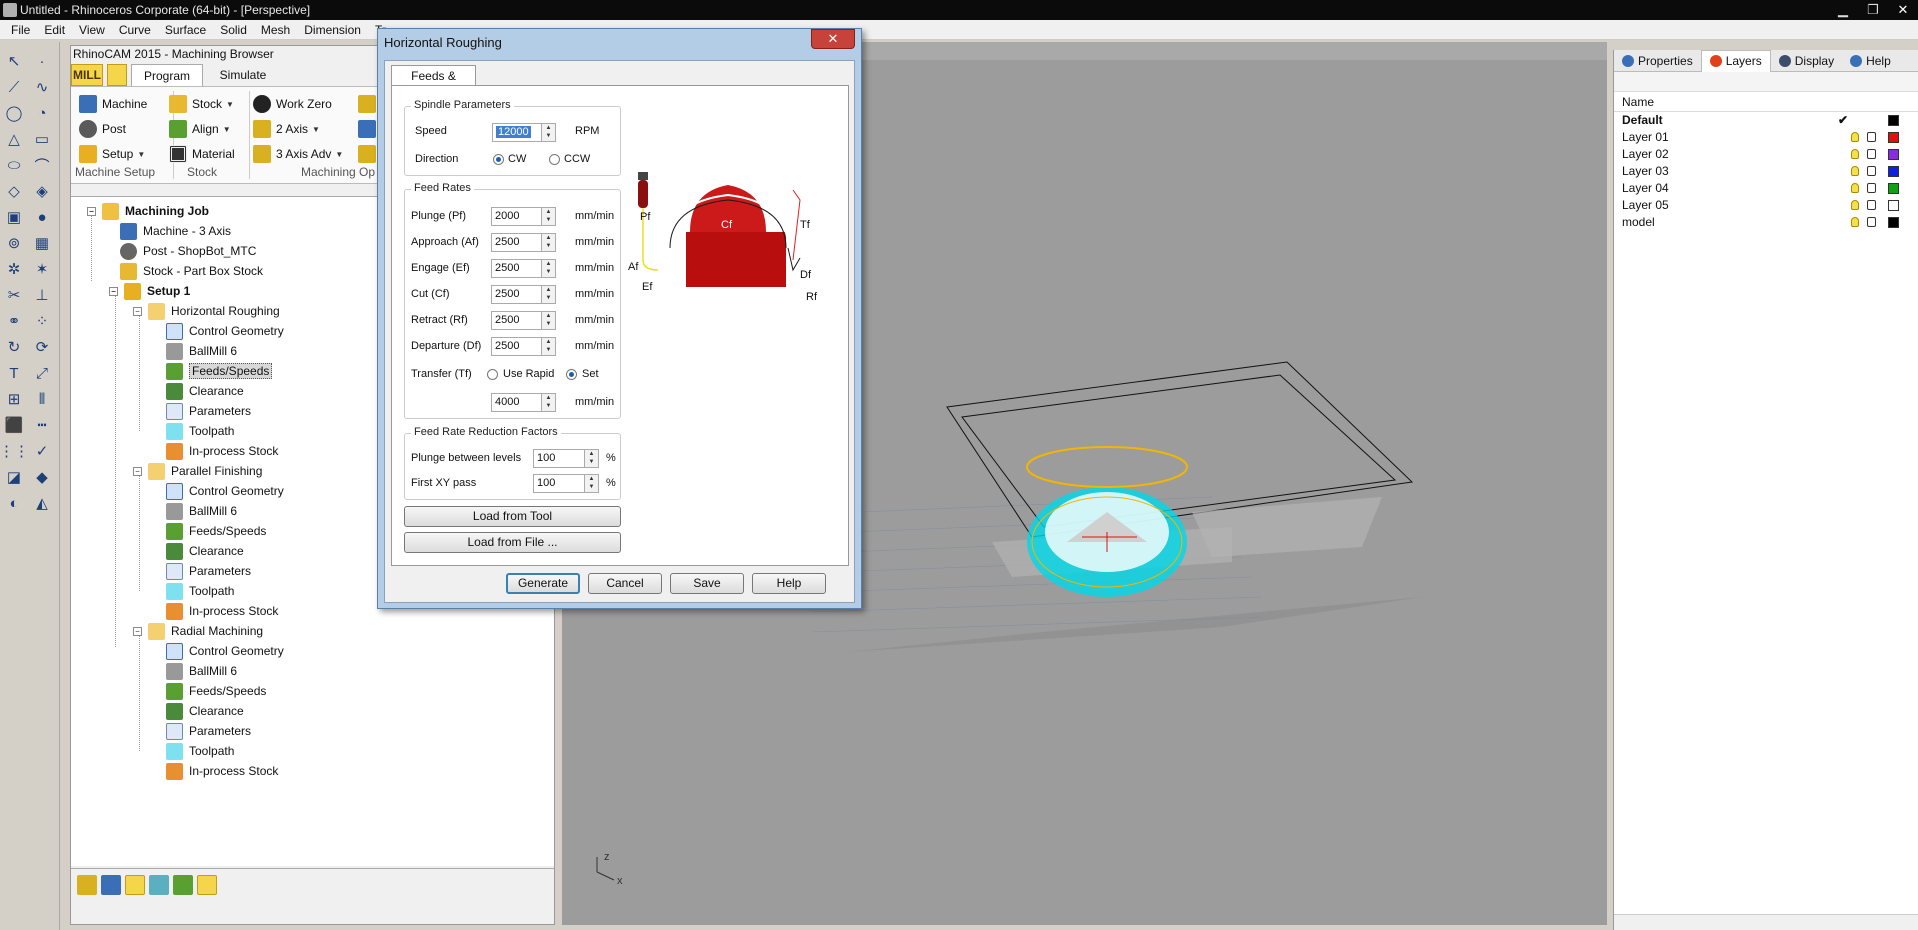  I want to click on split-icon: ⊥, so click(42, 295).